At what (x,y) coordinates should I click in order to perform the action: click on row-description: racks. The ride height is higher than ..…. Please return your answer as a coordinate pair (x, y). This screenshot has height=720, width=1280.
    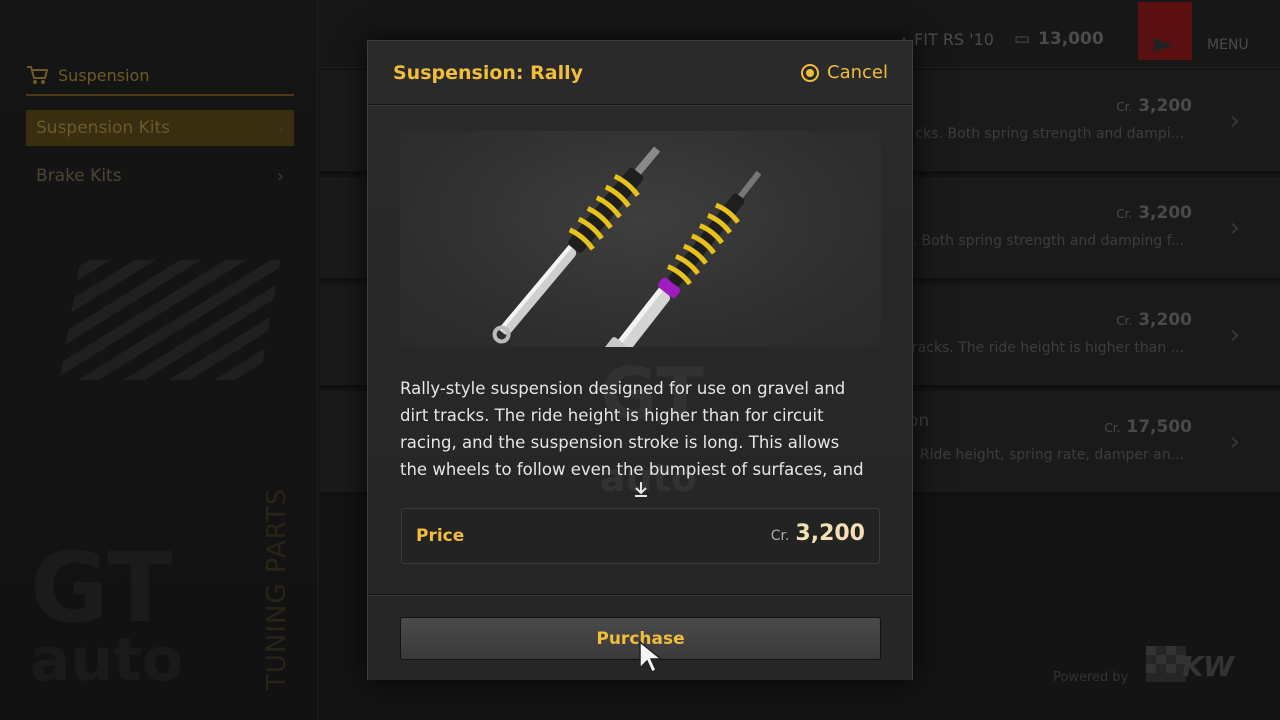
    Looking at the image, I should click on (1047, 348).